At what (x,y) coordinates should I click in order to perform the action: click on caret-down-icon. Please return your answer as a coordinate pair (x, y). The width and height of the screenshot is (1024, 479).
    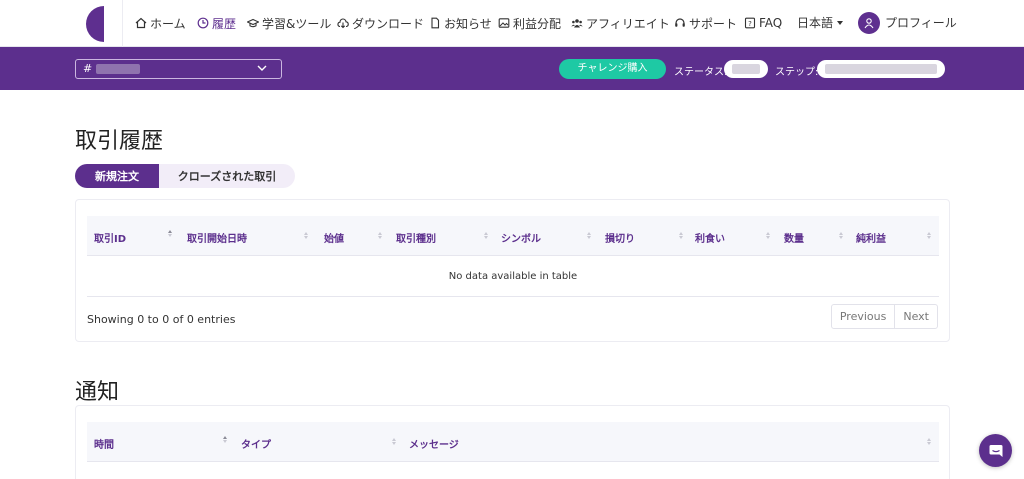
    Looking at the image, I should click on (840, 22).